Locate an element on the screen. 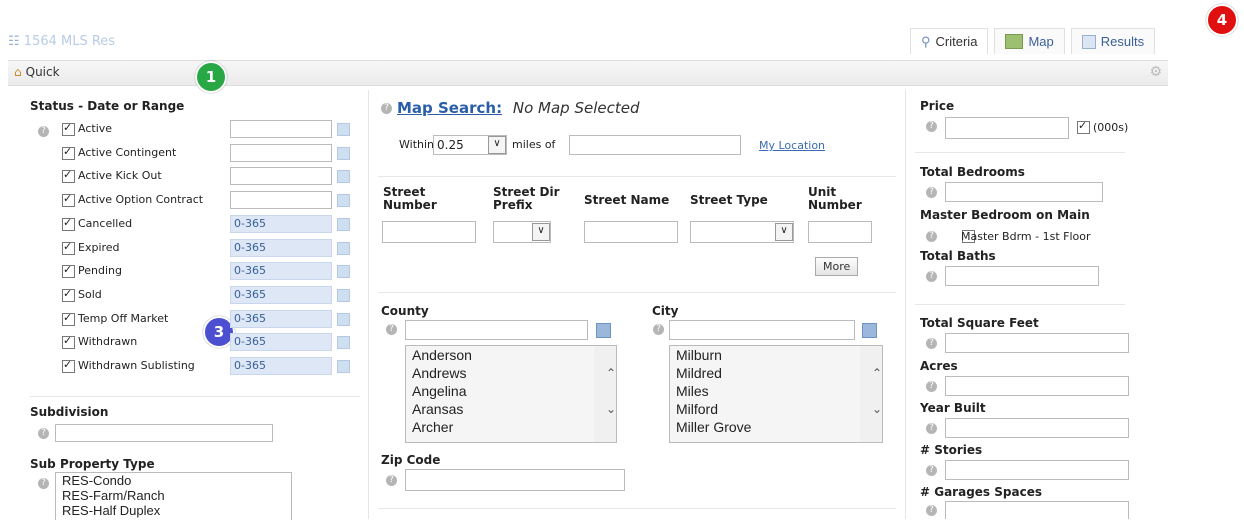 Image resolution: width=1244 pixels, height=520 pixels. map-search-link: Map Search: is located at coordinates (449, 108).